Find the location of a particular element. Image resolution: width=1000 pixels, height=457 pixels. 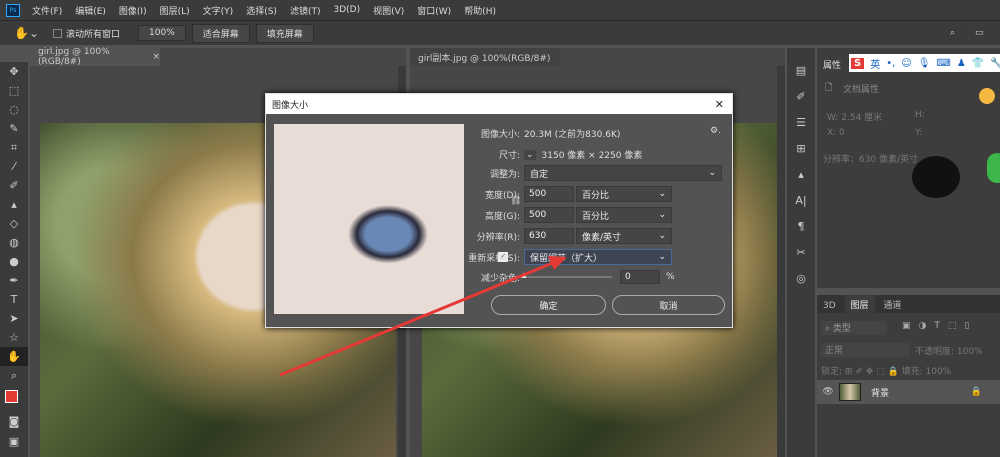

stamp-tool-icon: ▴ is located at coordinates (14, 204).